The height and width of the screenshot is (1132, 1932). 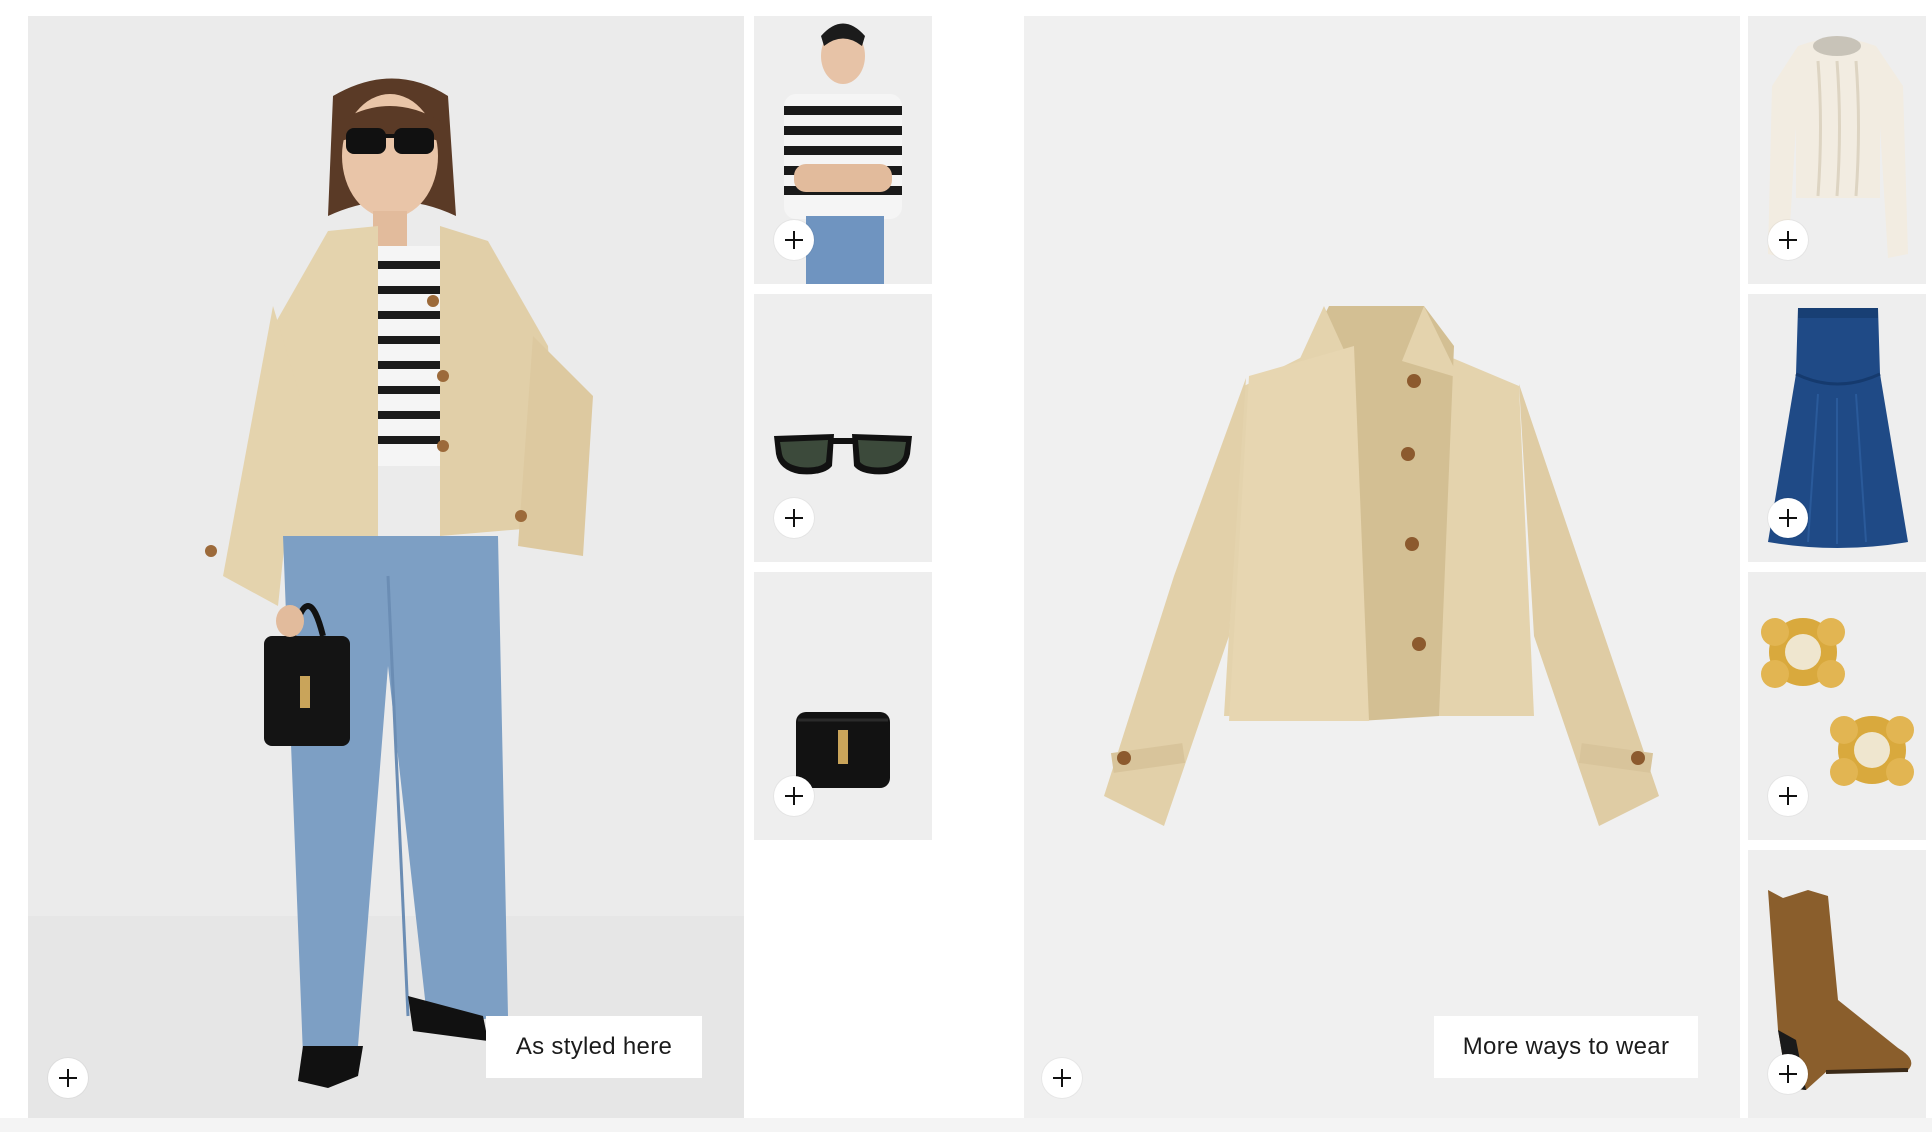 I want to click on product-thumb-earrings, so click(x=1837, y=706).